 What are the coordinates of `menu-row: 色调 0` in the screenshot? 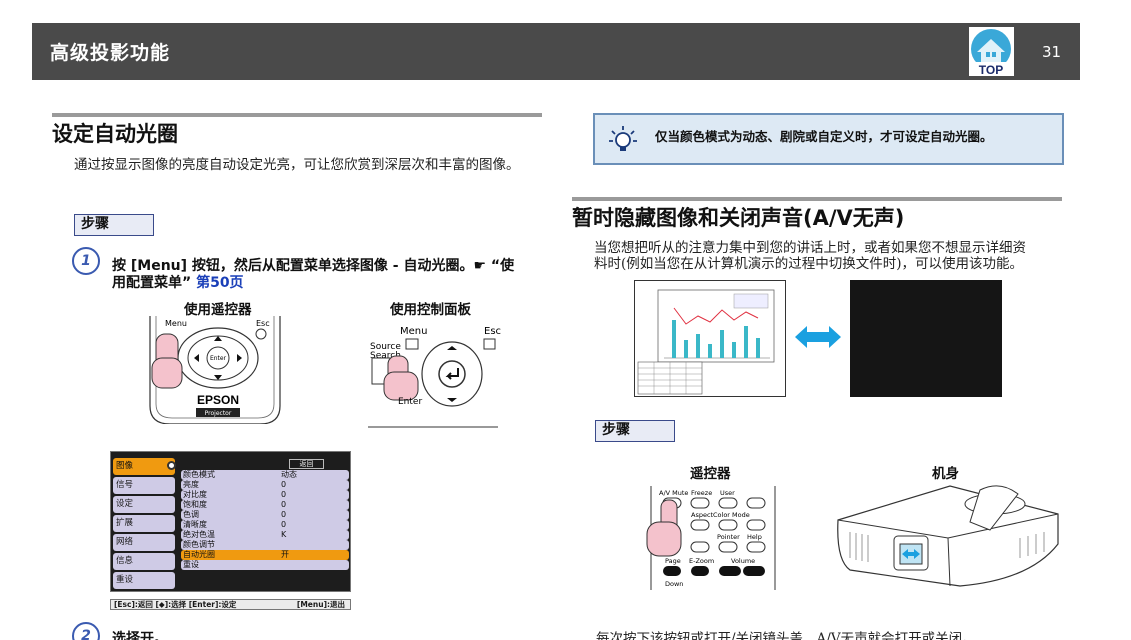 It's located at (265, 515).